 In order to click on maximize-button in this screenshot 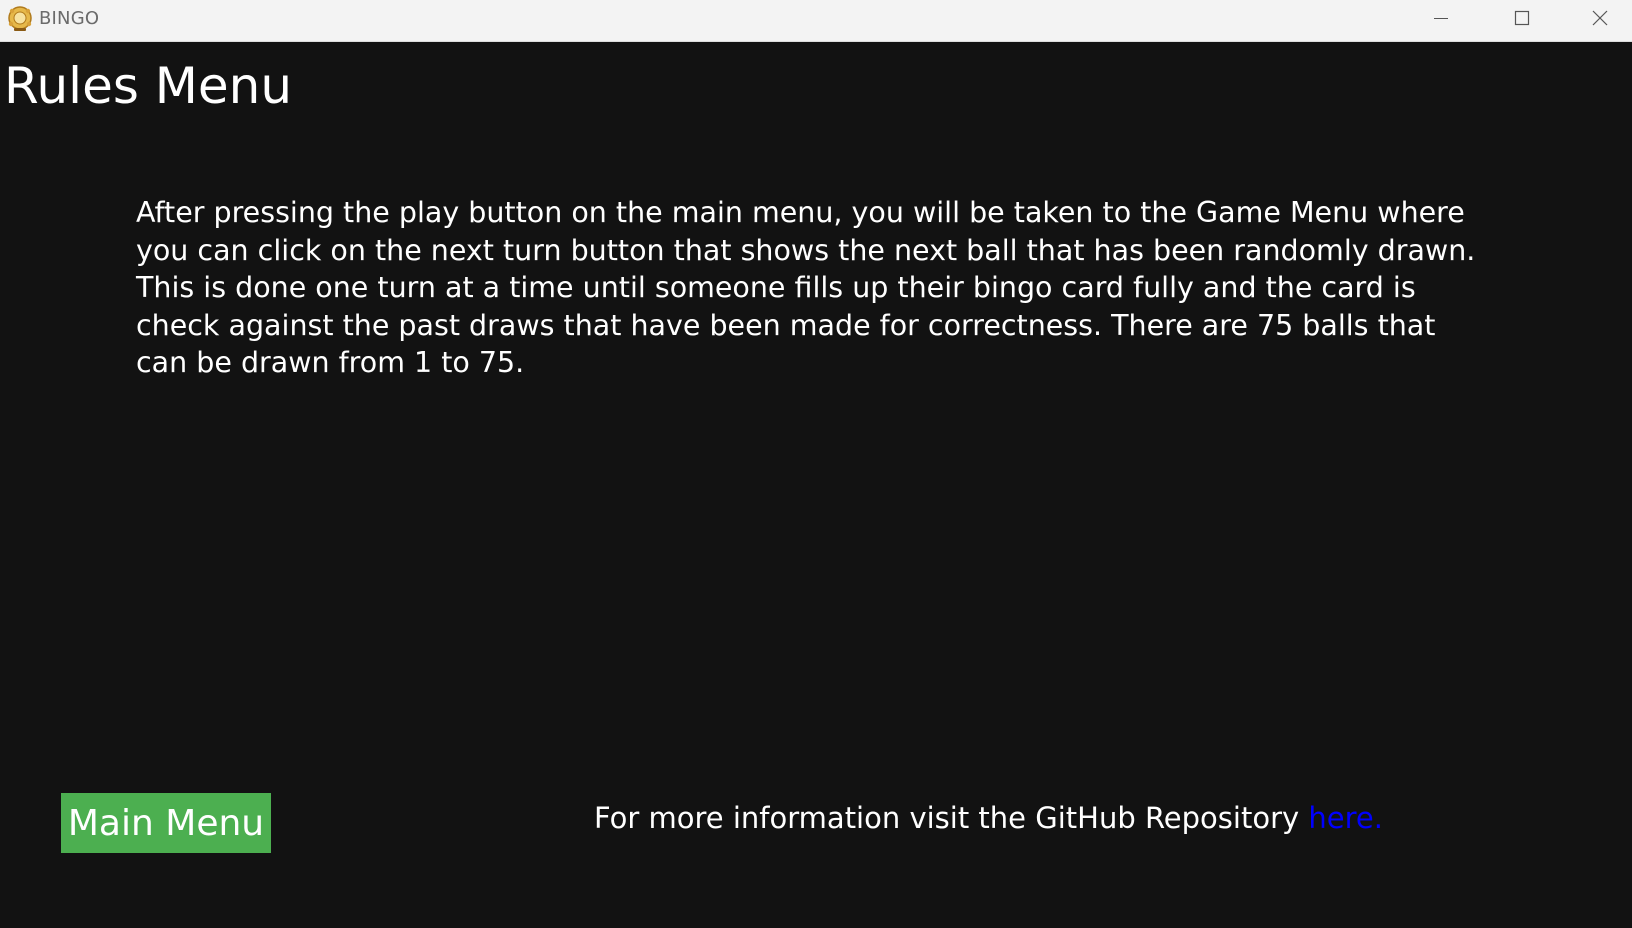, I will do `click(1522, 18)`.